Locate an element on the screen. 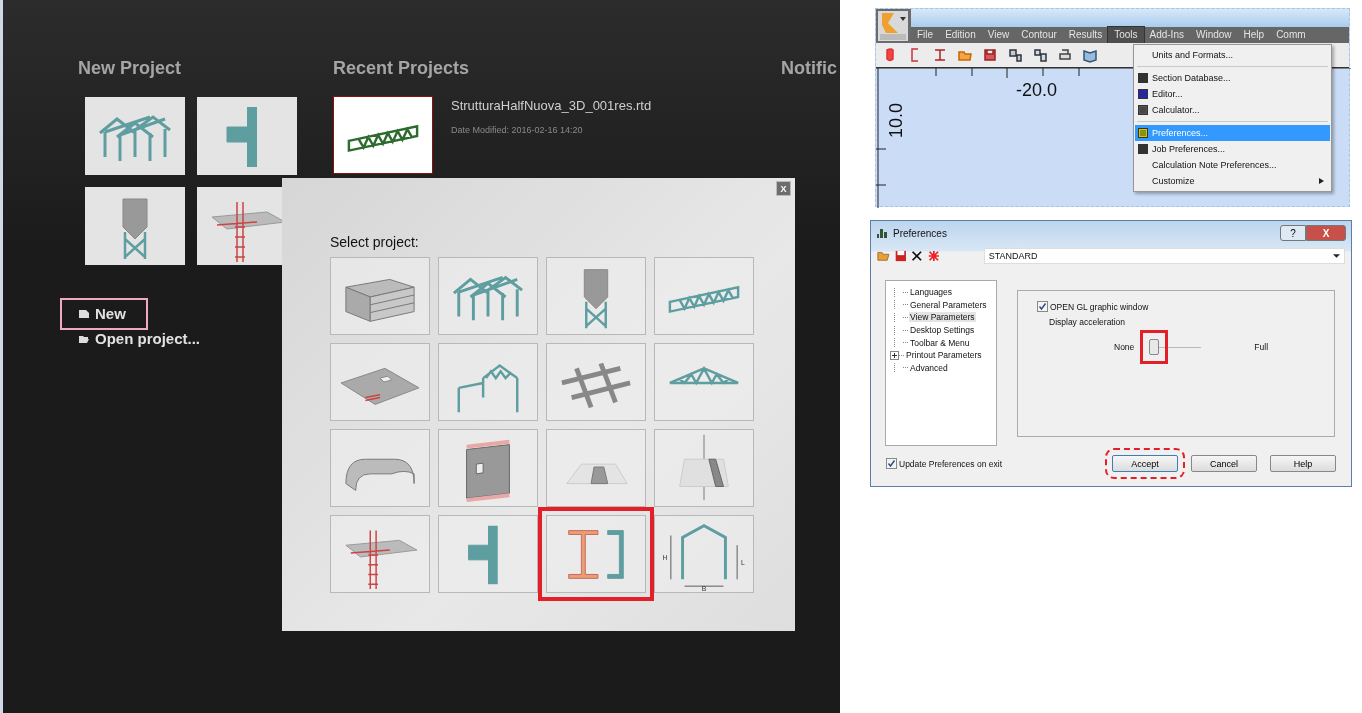 This screenshot has height=713, width=1362. portal-frame-drawing is located at coordinates (488, 388).